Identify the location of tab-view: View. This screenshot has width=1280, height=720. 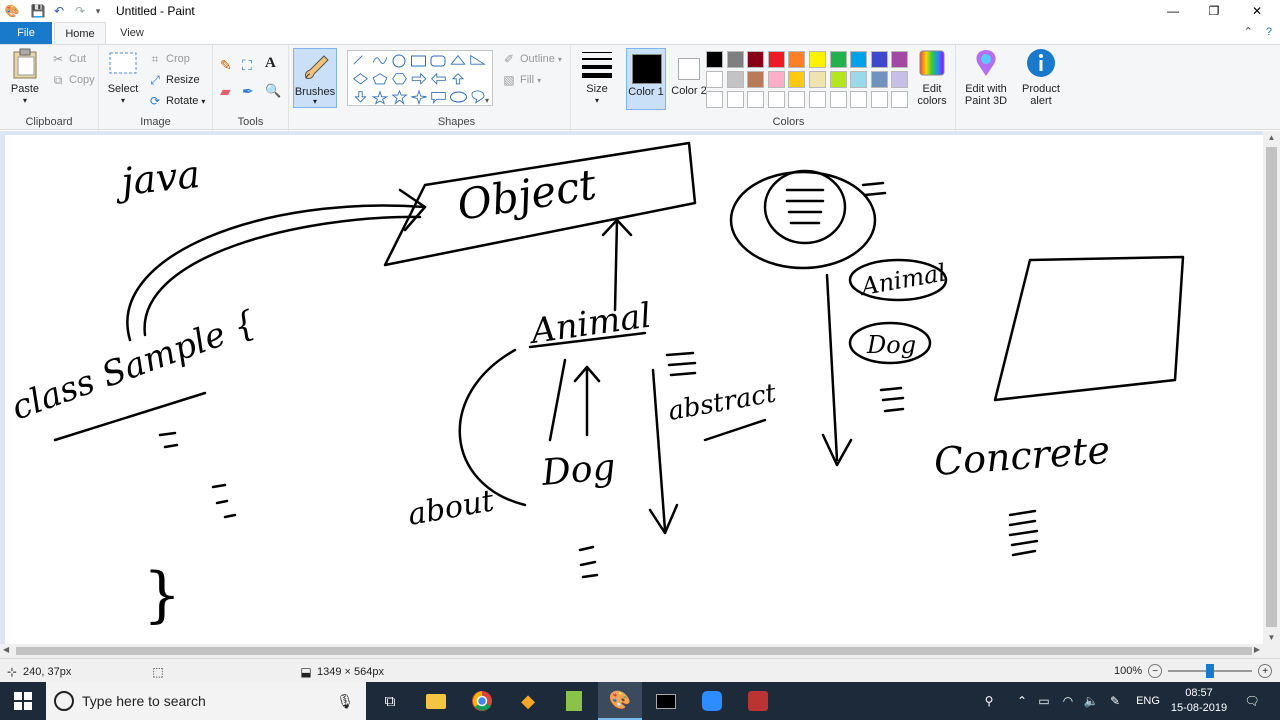
(132, 33).